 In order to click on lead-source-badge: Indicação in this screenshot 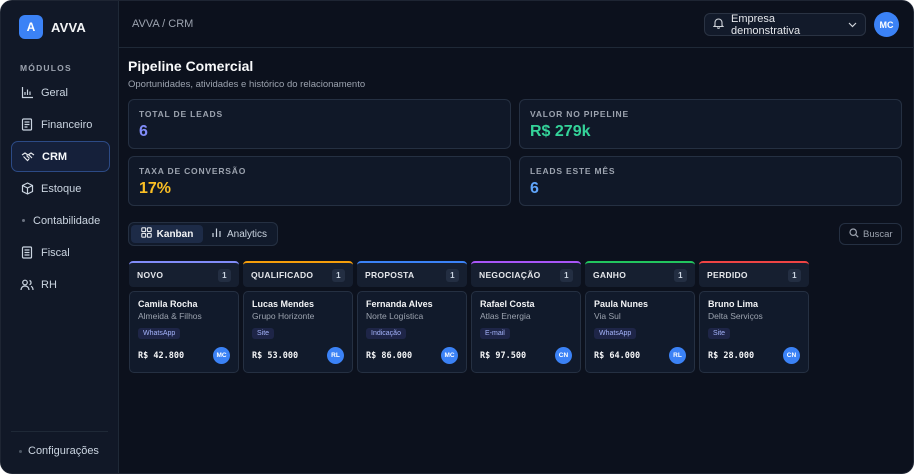, I will do `click(386, 333)`.